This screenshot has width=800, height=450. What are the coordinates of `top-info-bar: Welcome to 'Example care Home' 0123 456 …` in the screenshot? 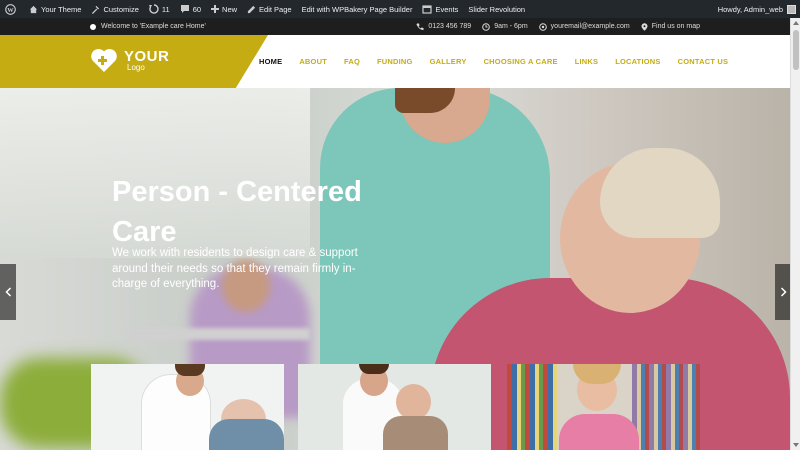 It's located at (395, 26).